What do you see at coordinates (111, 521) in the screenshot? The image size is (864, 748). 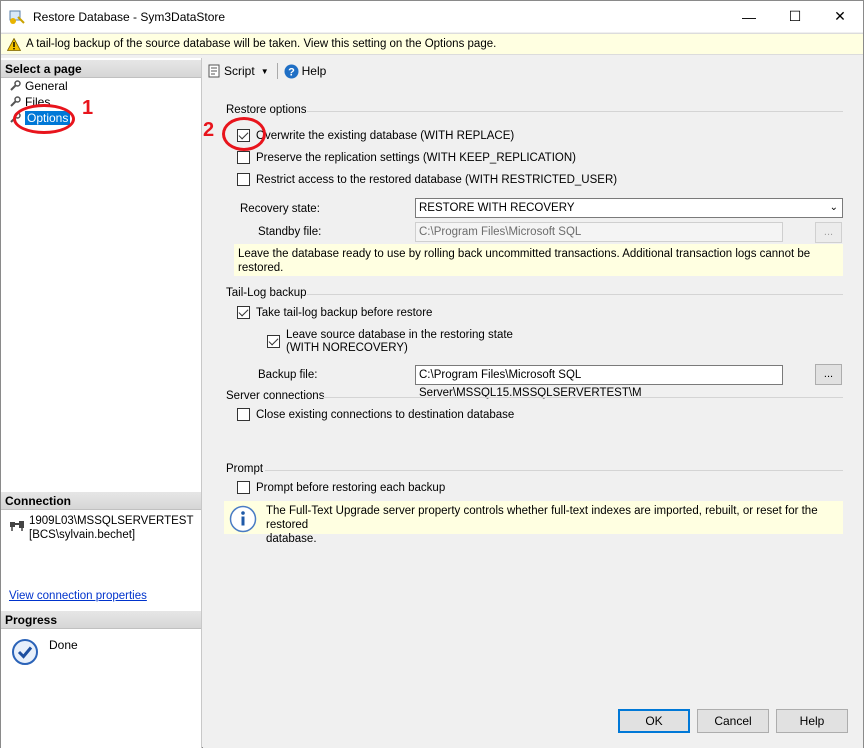 I see `connection-server: 1909L03\MSSQLSERVERTEST` at bounding box center [111, 521].